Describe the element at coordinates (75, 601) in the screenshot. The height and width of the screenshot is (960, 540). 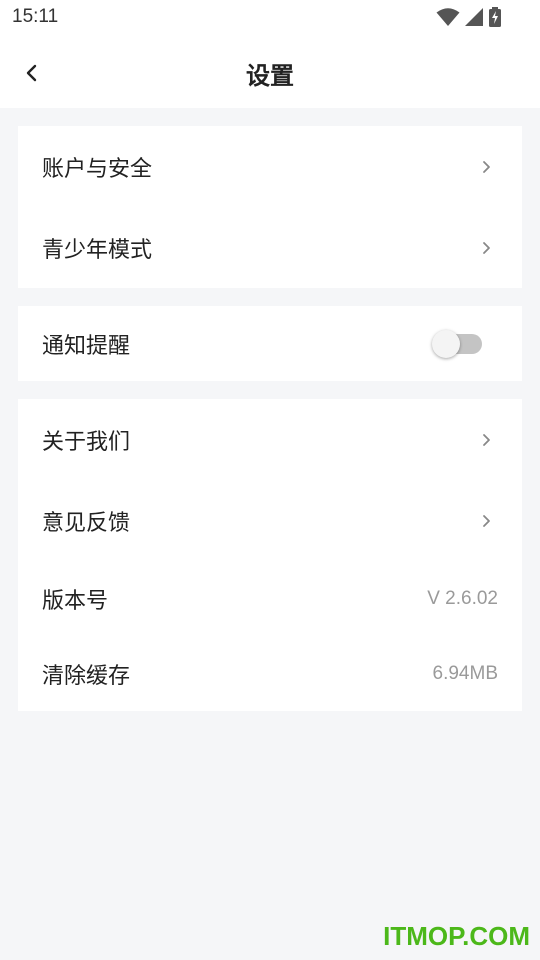
I see `version-label: 版本号` at that location.